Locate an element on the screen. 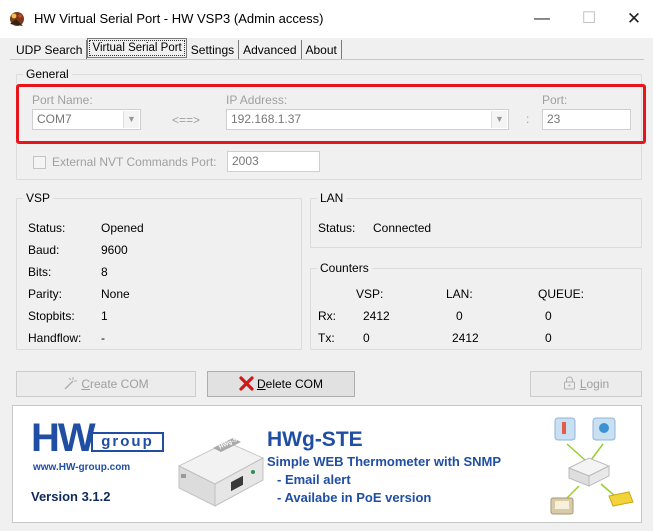  vsp-group-label: VSP is located at coordinates (38, 198).